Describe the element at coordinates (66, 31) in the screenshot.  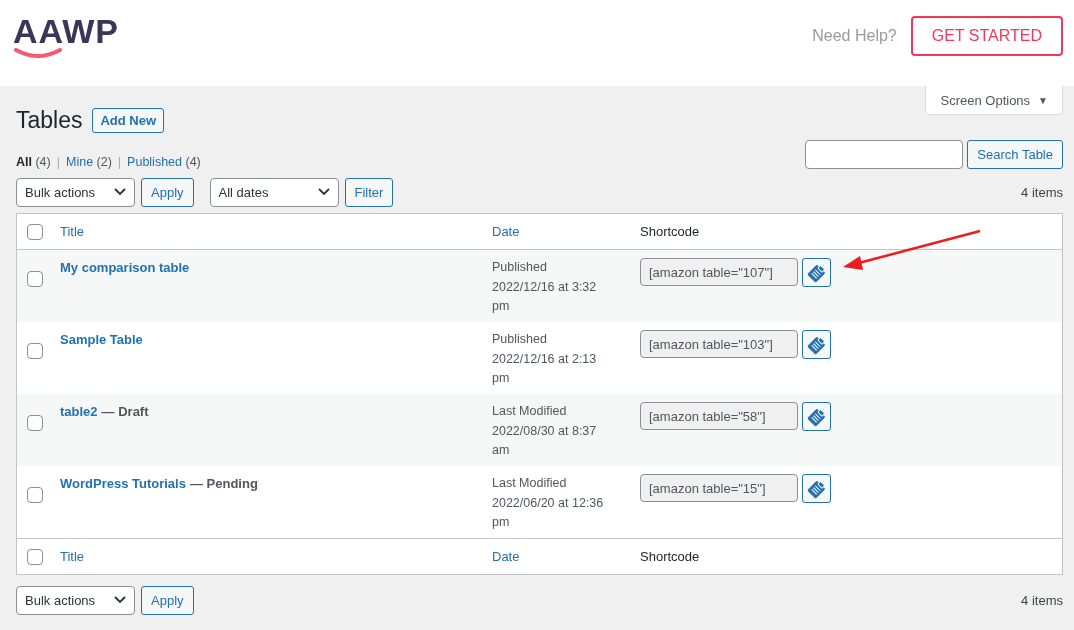
I see `logo-text: AAWP` at that location.